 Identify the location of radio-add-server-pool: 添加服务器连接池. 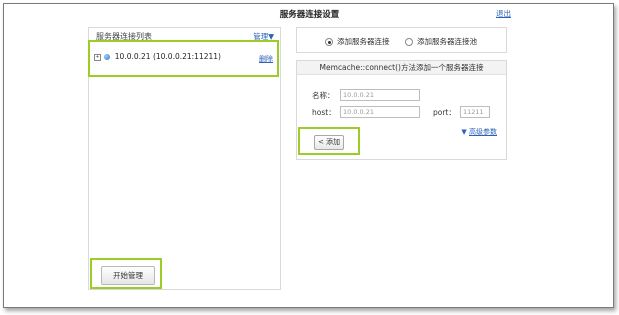
(441, 41).